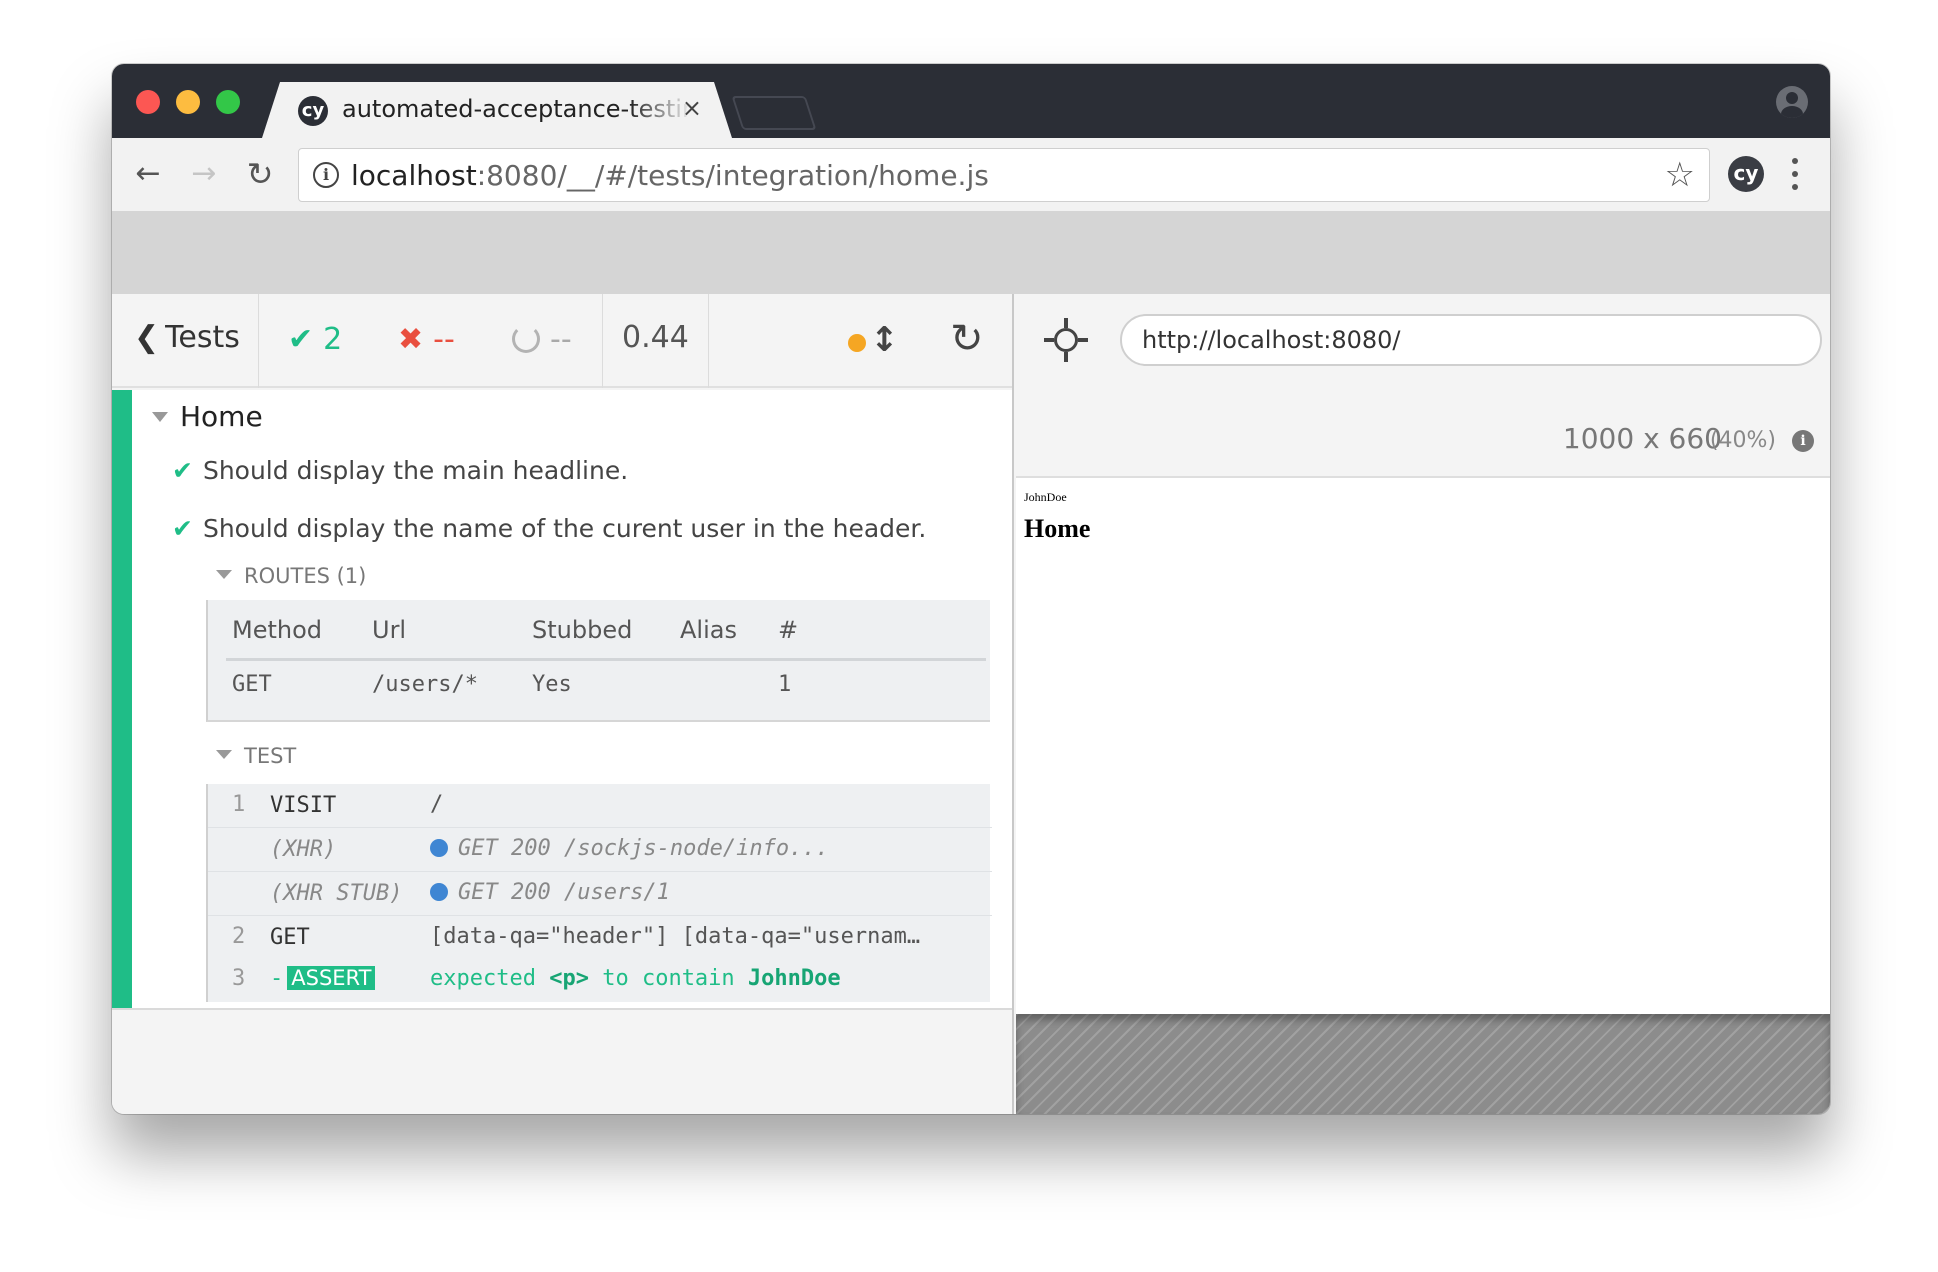 The height and width of the screenshot is (1272, 1938). I want to click on maximize-window-button, so click(228, 102).